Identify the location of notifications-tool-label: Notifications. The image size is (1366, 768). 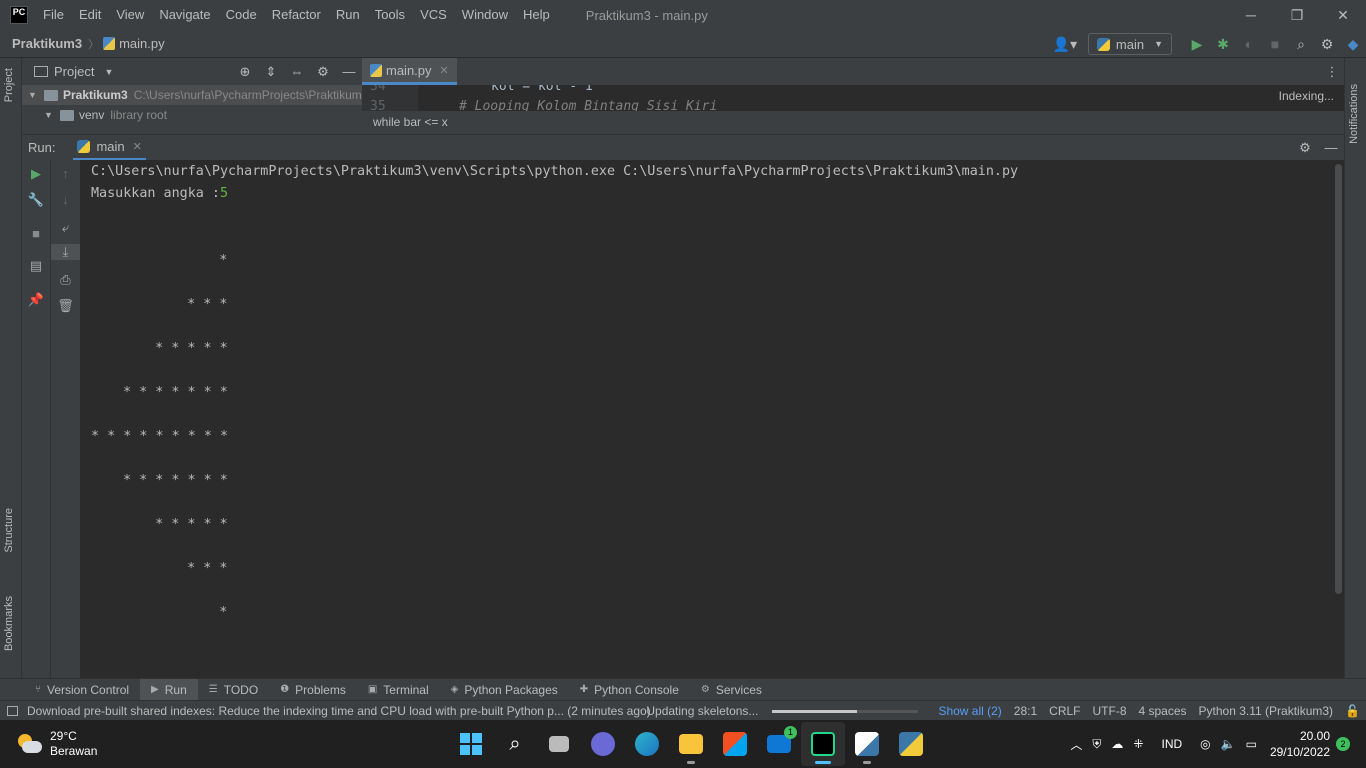
(1354, 114).